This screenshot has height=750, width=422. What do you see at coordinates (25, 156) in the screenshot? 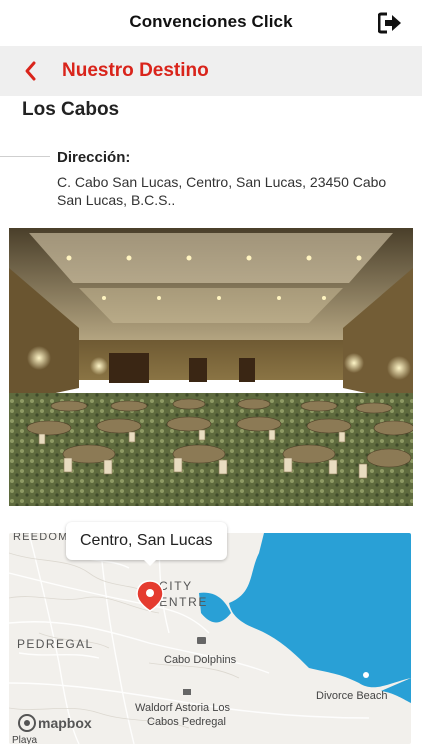
I see `divider` at bounding box center [25, 156].